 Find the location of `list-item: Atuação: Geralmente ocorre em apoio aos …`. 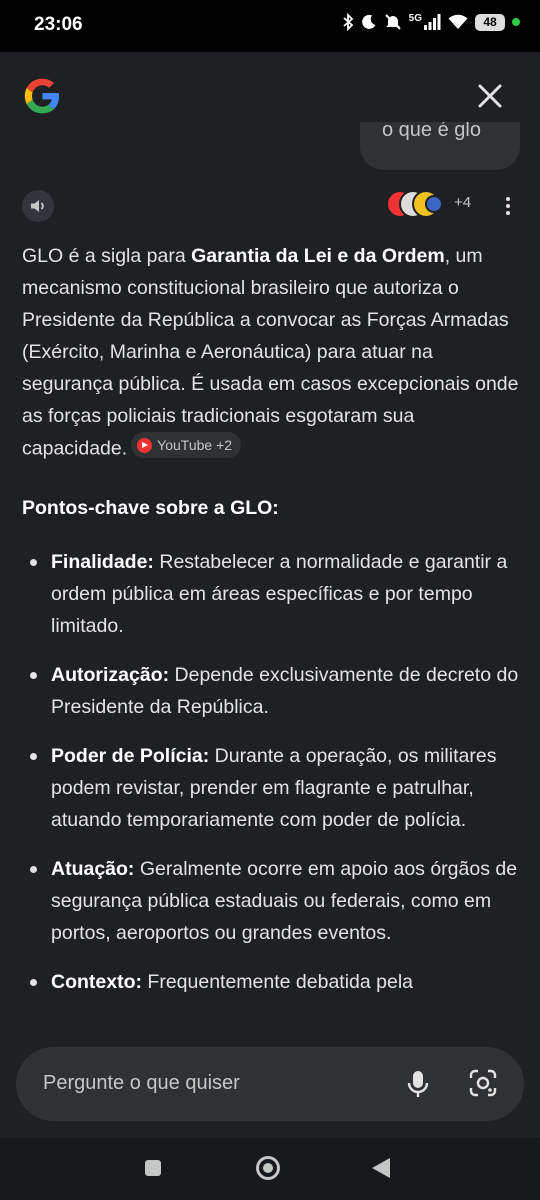

list-item: Atuação: Geralmente ocorre em apoio aos … is located at coordinates (272, 901).